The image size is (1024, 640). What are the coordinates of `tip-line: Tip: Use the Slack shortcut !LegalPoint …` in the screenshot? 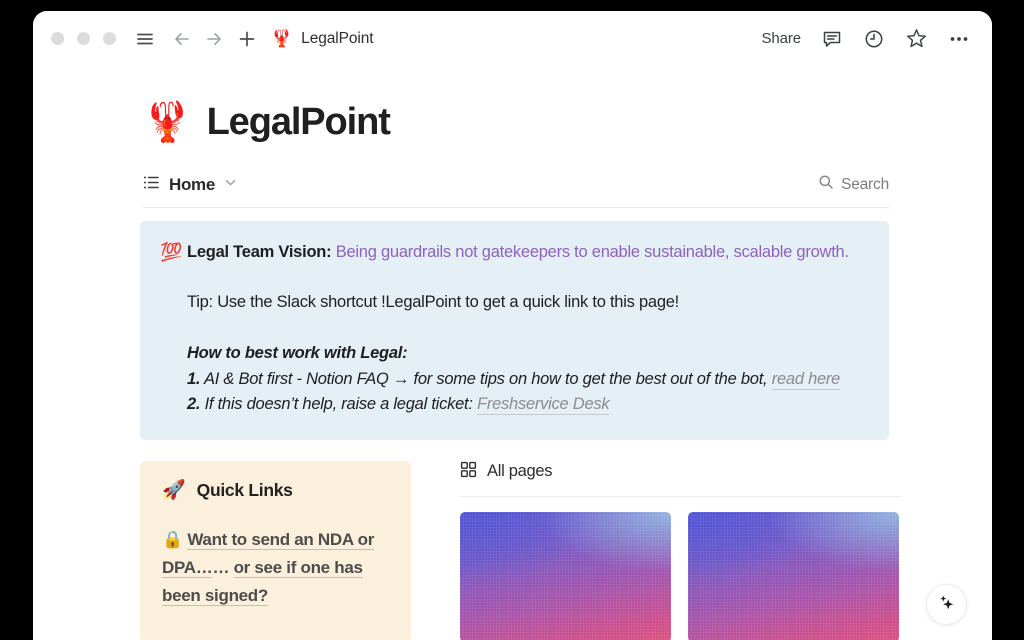 It's located at (433, 301).